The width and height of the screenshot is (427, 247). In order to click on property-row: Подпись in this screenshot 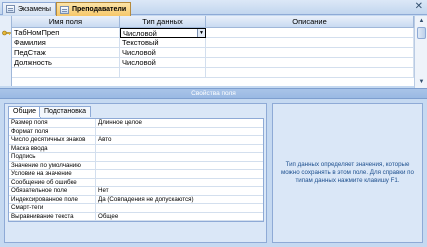, I will do `click(136, 157)`.